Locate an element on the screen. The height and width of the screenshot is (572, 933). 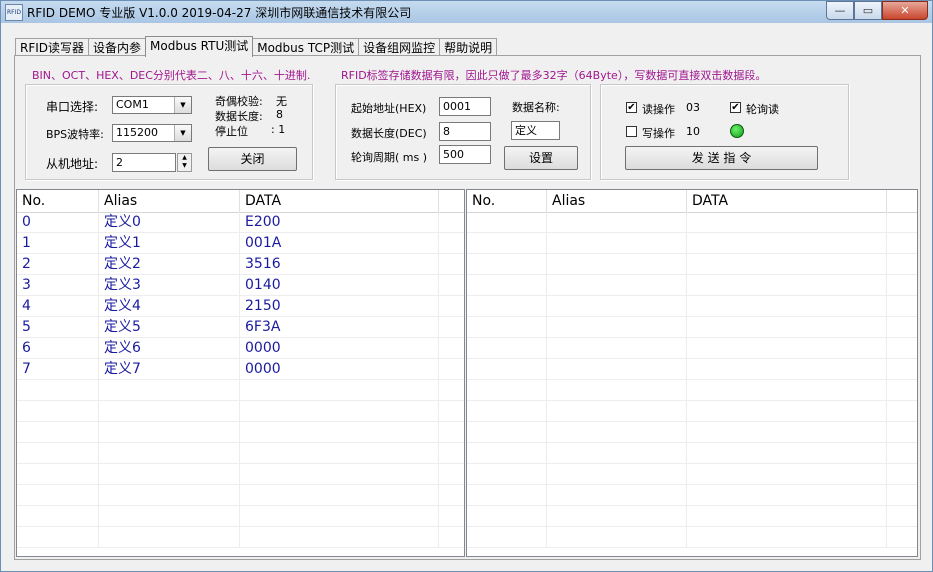
slave-address-field: 2 is located at coordinates (144, 162).